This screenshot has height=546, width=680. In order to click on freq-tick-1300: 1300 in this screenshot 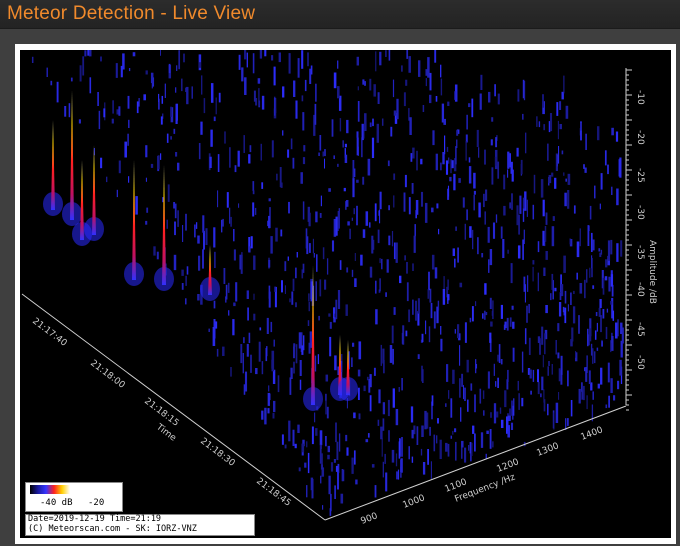, I will do `click(547, 450)`.